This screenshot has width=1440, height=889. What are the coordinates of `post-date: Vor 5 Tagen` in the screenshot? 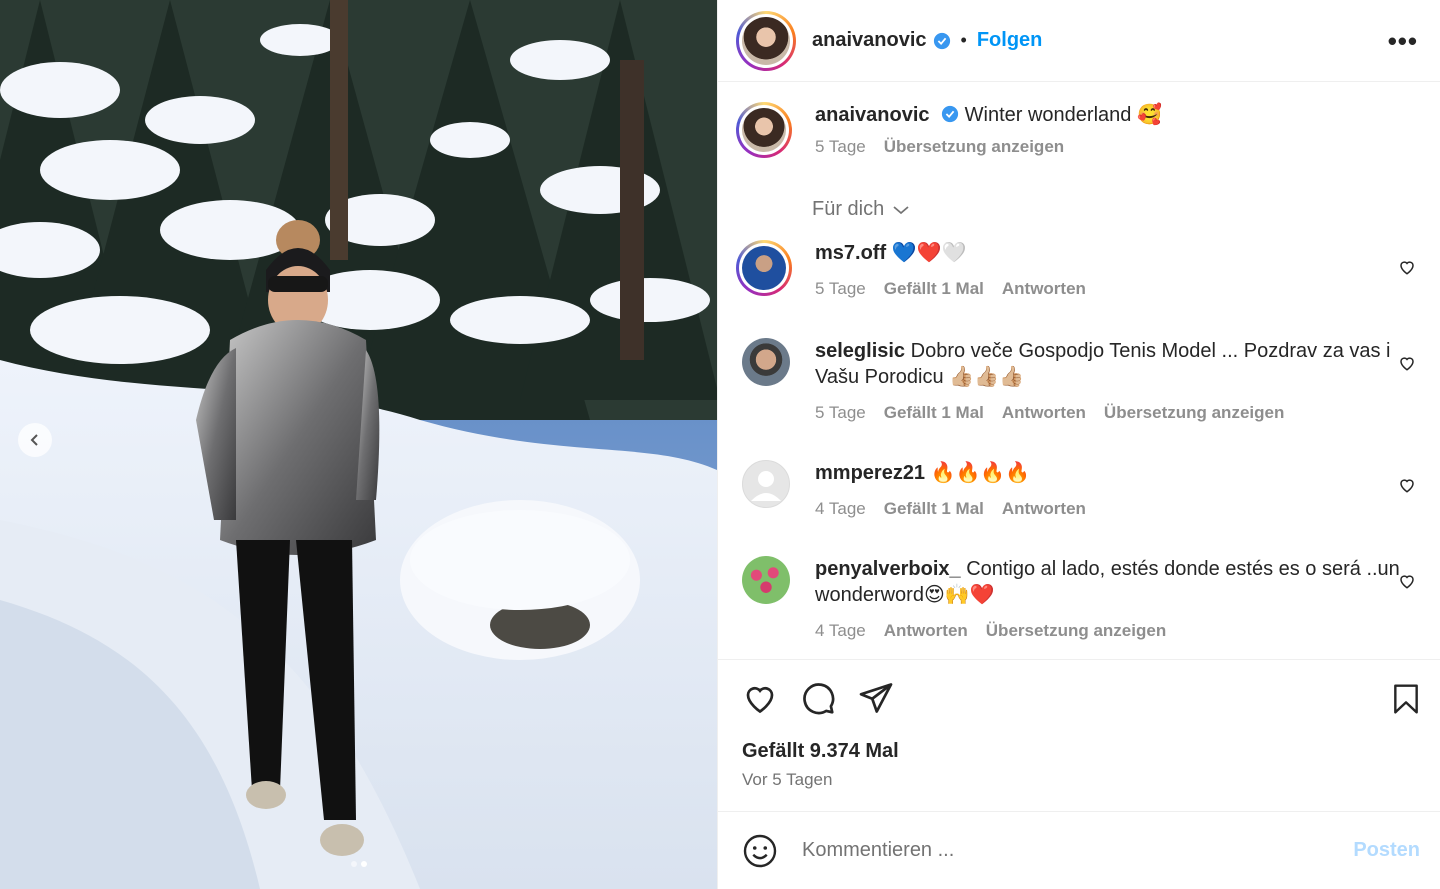 It's located at (787, 779).